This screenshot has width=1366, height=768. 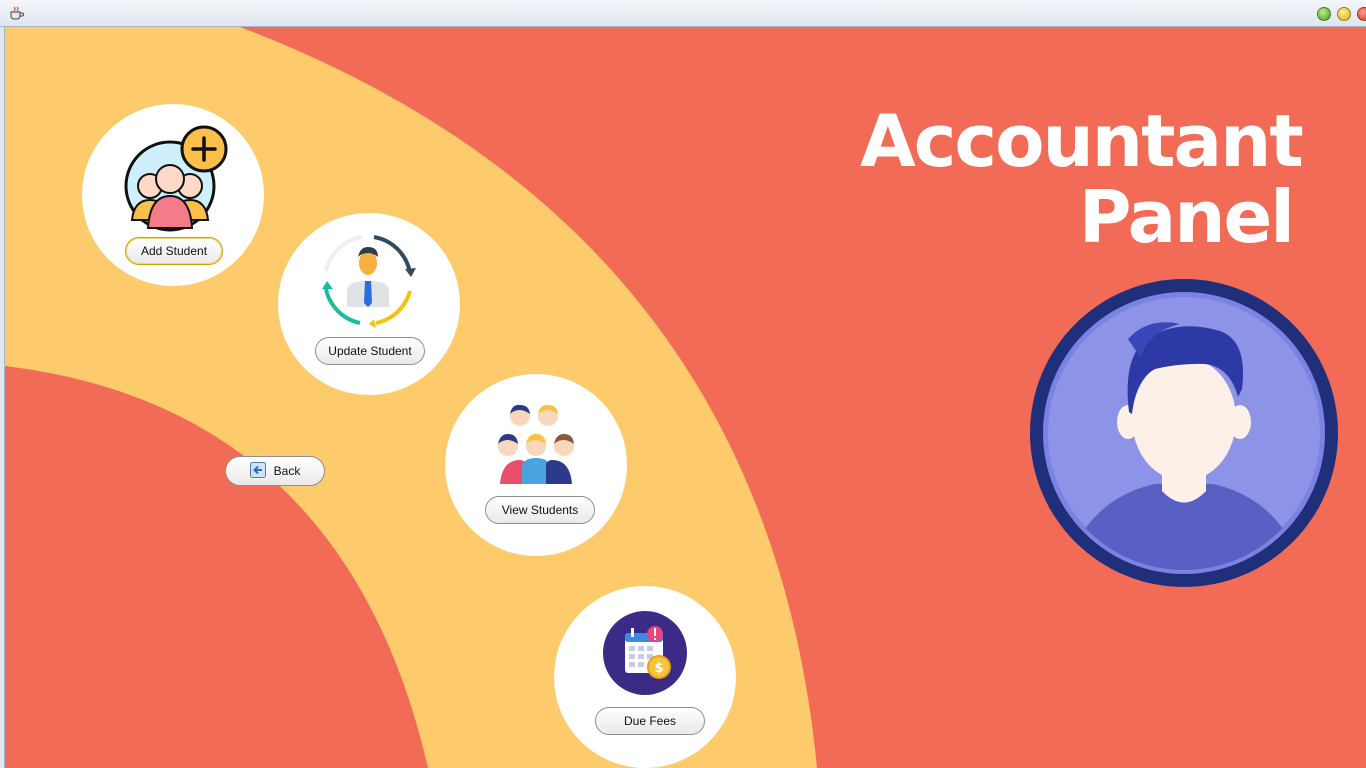 I want to click on due-fees-node: $ Due Fees, so click(x=645, y=677).